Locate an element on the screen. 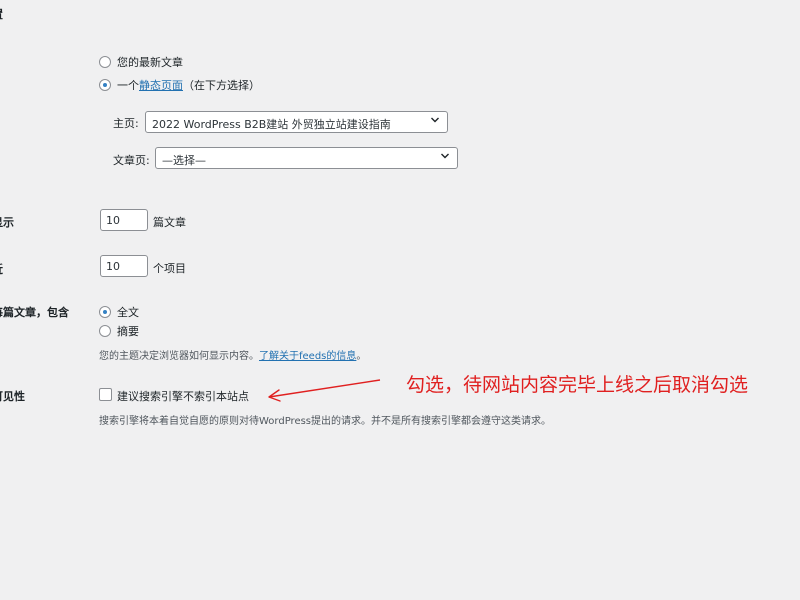 The height and width of the screenshot is (600, 800). posts-page-label: 文章页: is located at coordinates (131, 160).